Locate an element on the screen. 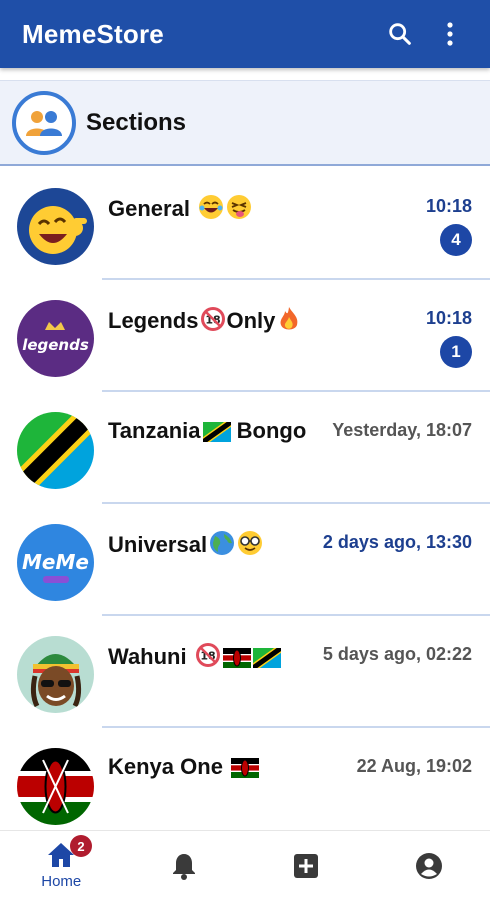 The image size is (490, 900). chat-time: 2 days ago, 13:30 is located at coordinates (397, 542).